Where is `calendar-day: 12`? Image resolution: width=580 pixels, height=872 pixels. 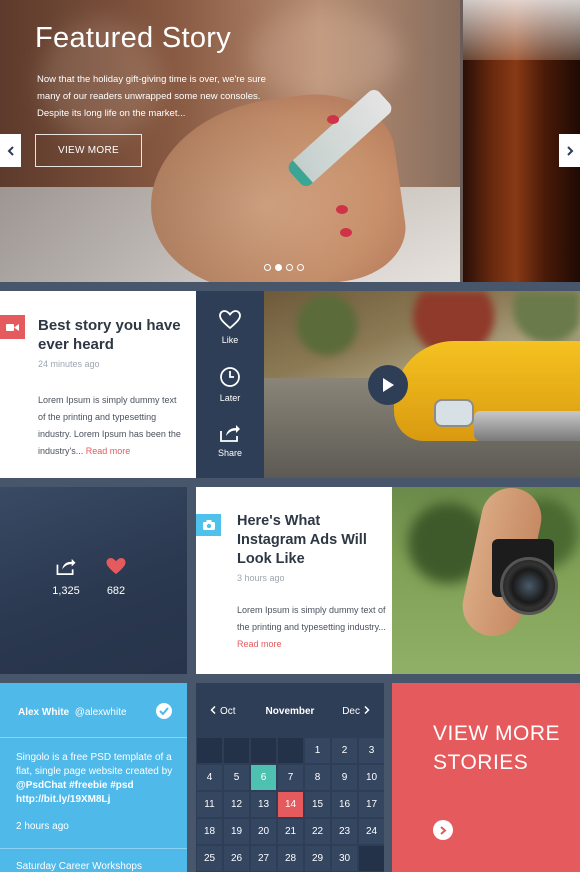
calendar-day: 12 is located at coordinates (236, 804).